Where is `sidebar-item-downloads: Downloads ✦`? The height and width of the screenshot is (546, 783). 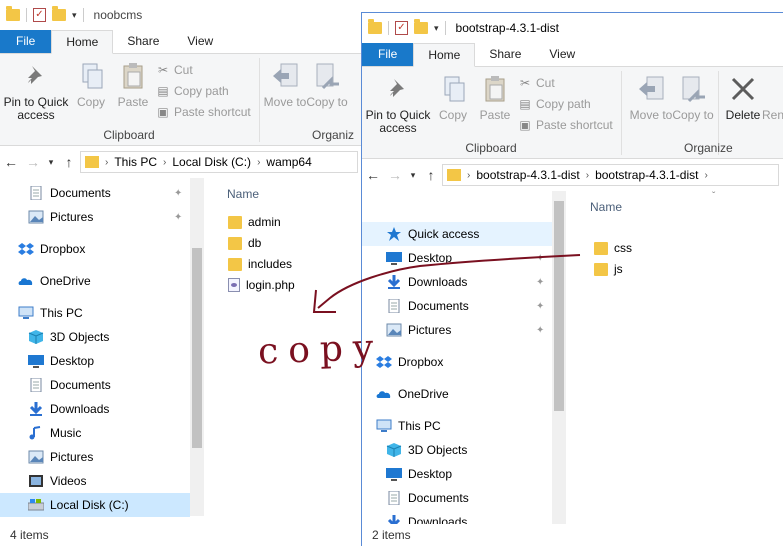
sidebar-item-downloads: Downloads ✦ is located at coordinates (457, 282).